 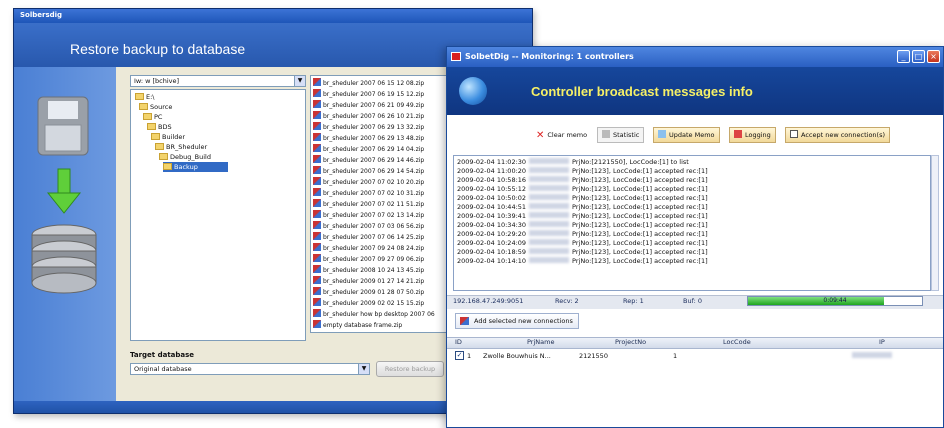 I want to click on tree-item: BR_Sheduler, so click(x=181, y=147).